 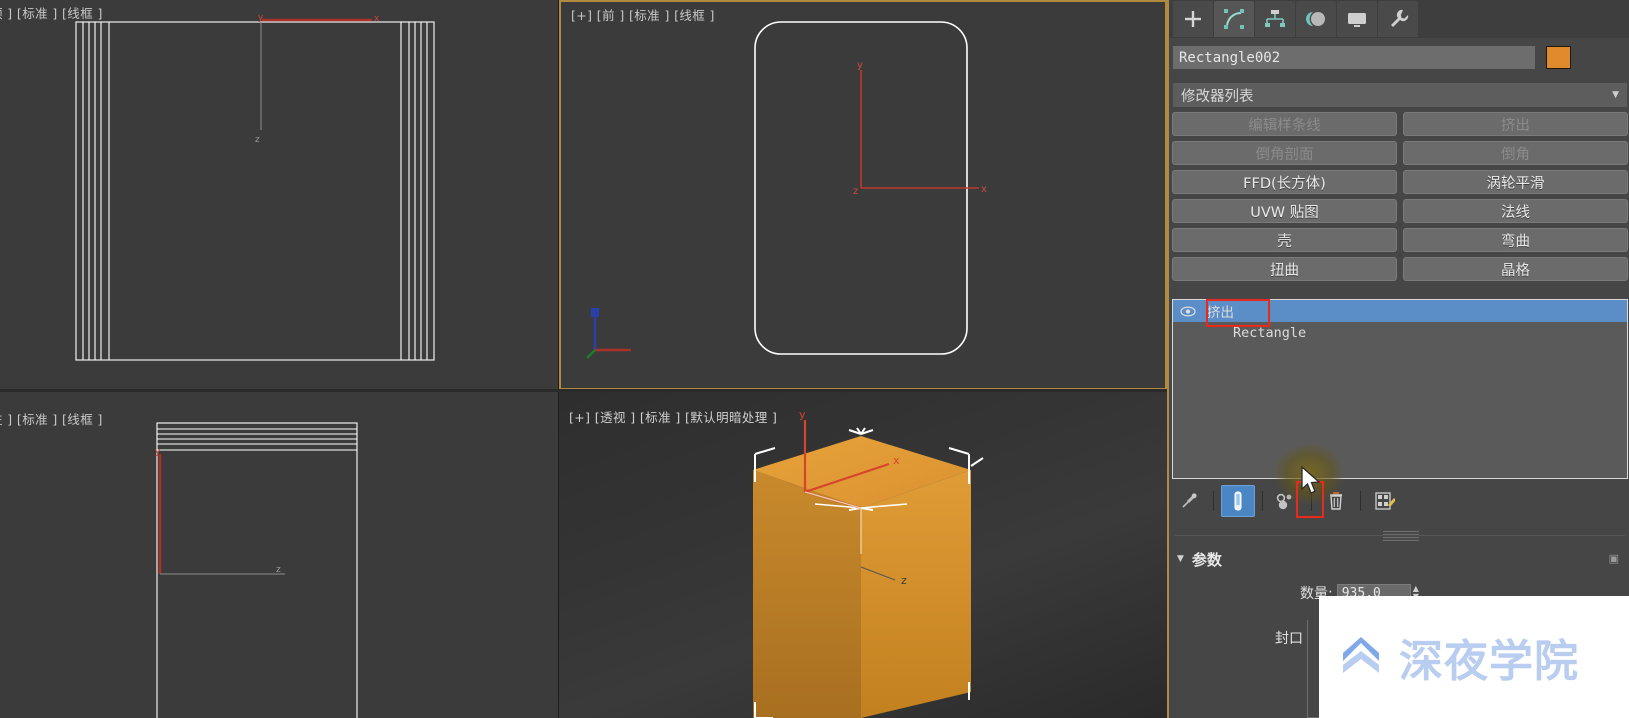 I want to click on hierarchy-icon, so click(x=1275, y=18).